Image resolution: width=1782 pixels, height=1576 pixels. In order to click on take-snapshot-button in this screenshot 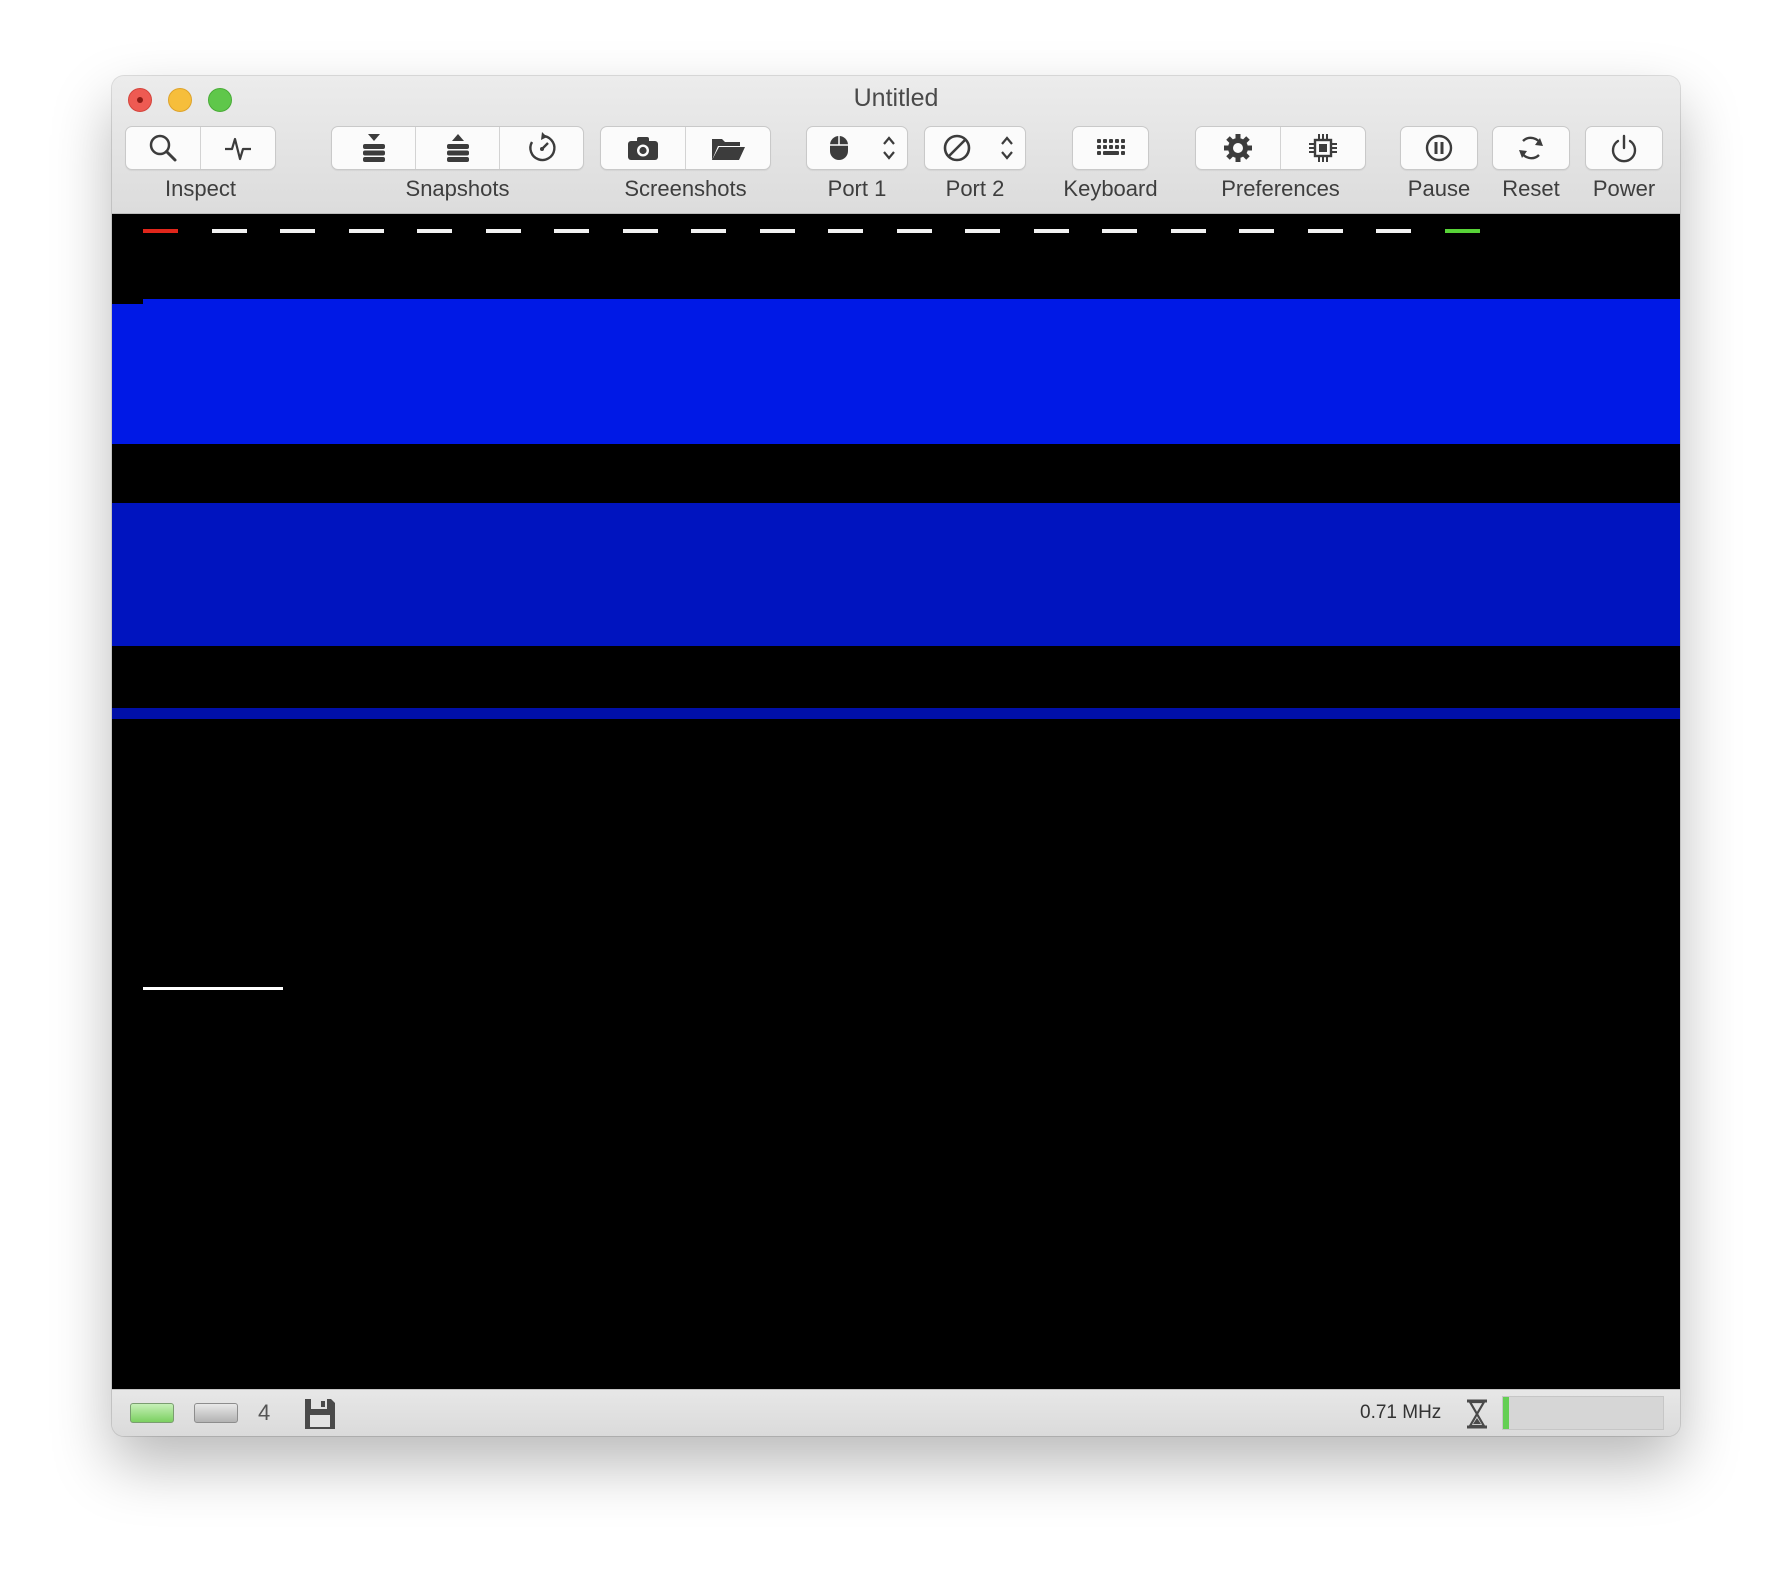, I will do `click(374, 148)`.